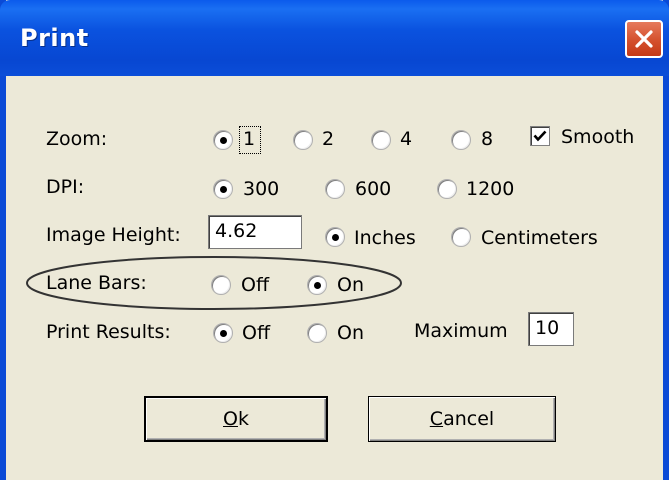 The image size is (669, 480). What do you see at coordinates (335, 189) in the screenshot?
I see `dpi-600-radio` at bounding box center [335, 189].